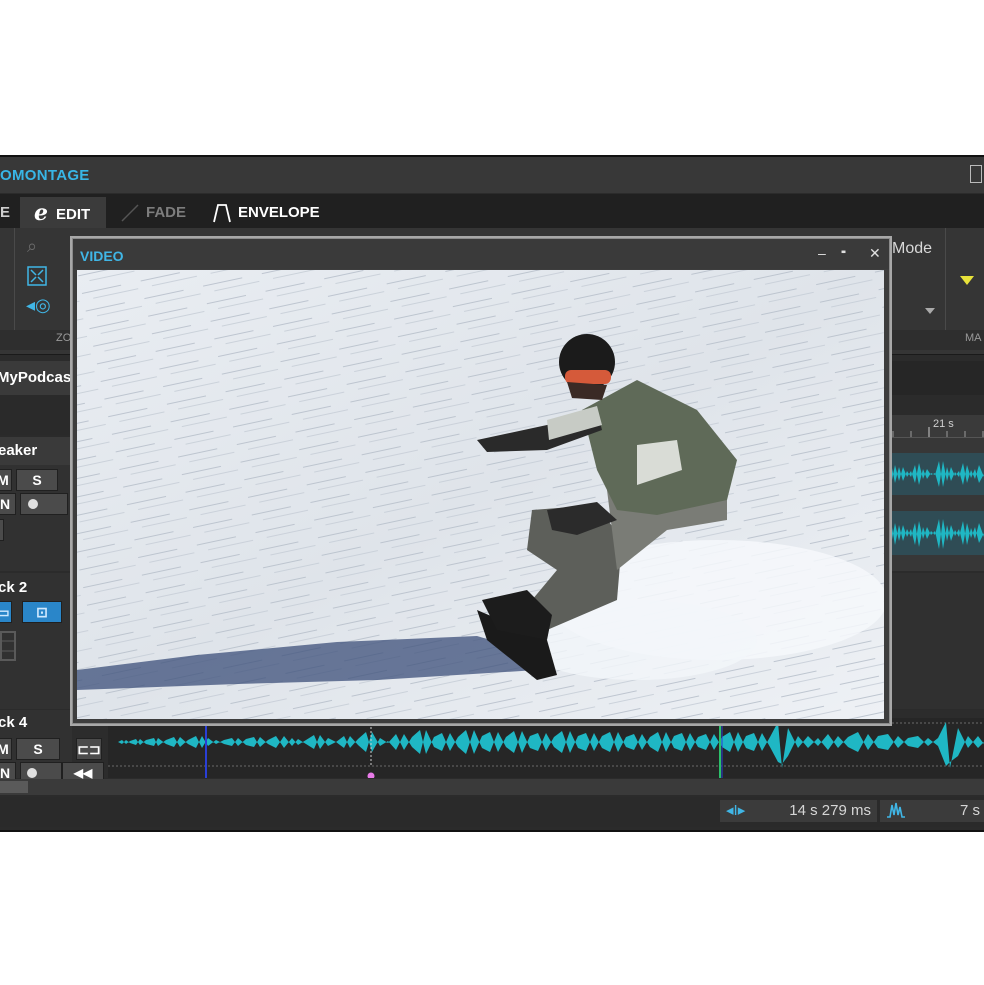 The image size is (984, 985). I want to click on document-tab: MyPodcast, so click(36, 378).